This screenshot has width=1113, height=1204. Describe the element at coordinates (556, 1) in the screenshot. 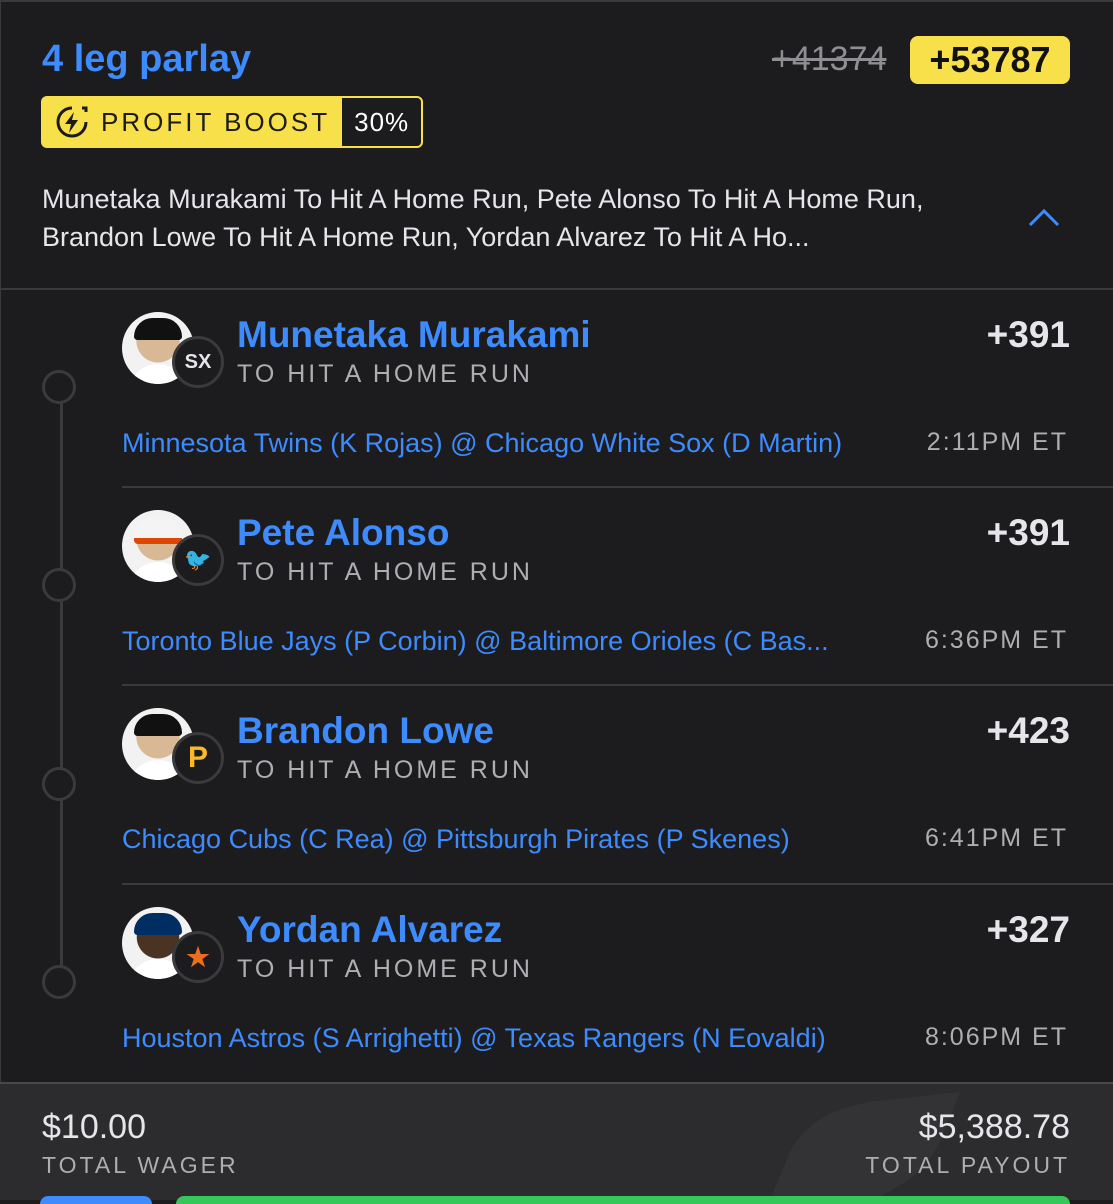

I see `top-border` at that location.